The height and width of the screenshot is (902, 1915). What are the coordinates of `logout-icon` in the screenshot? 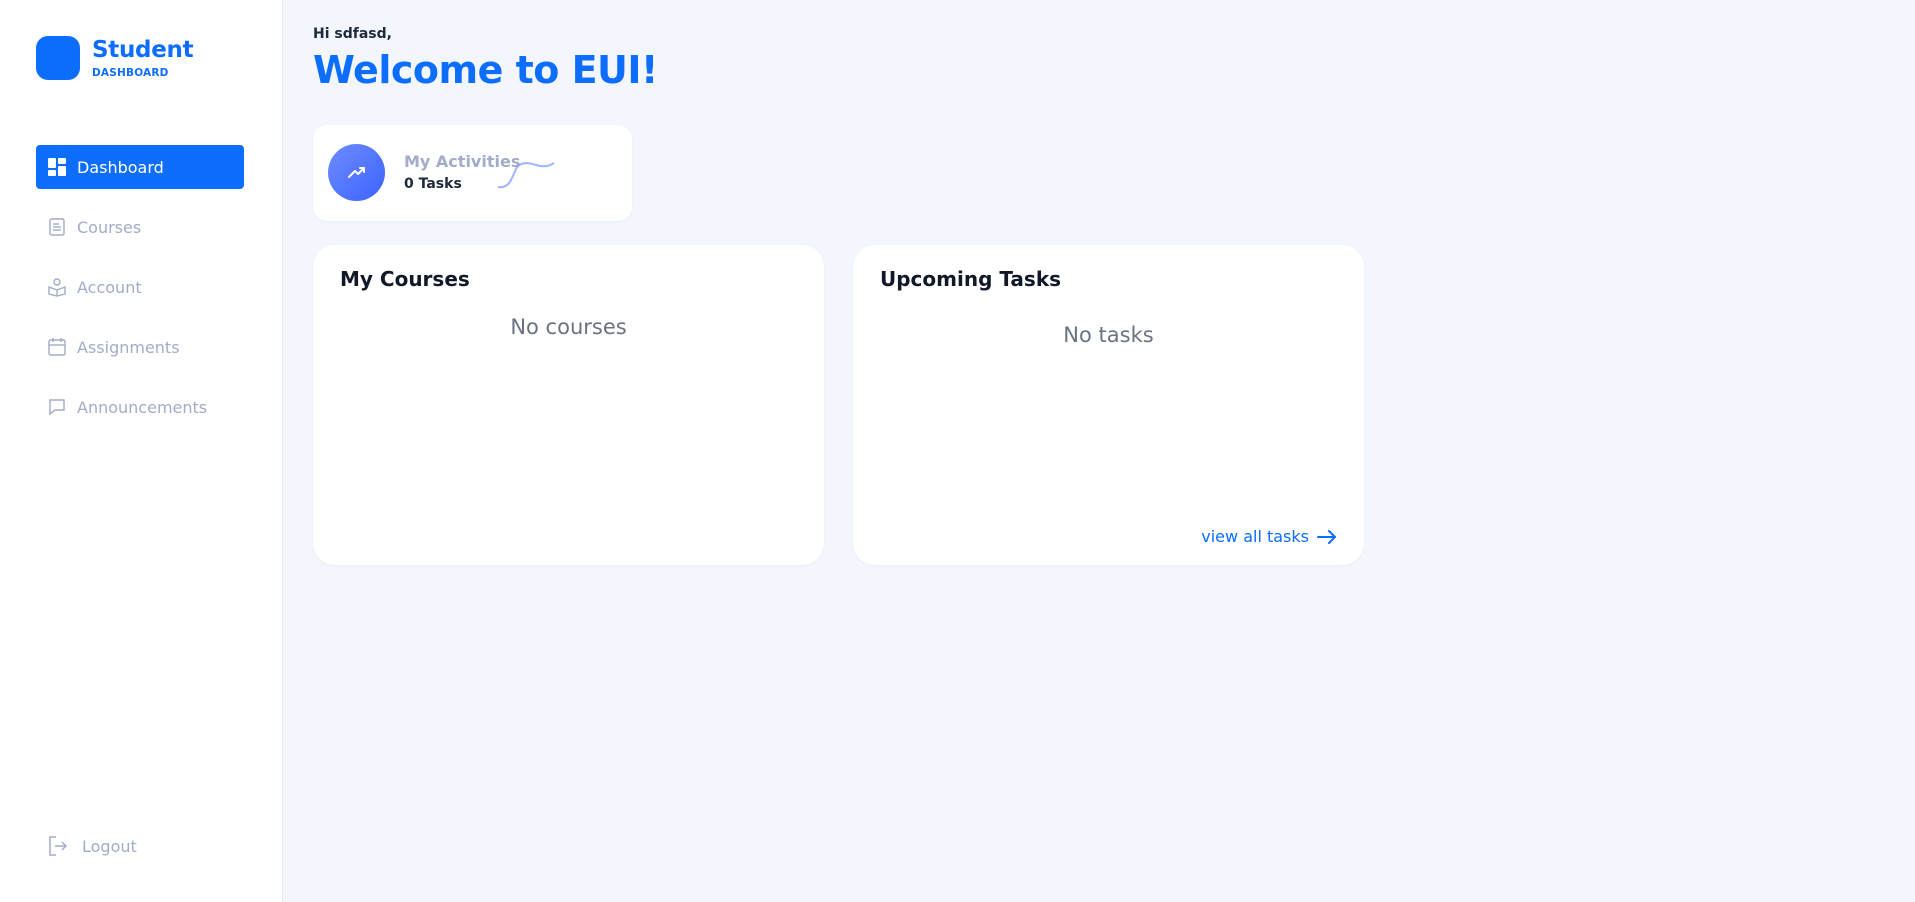 It's located at (58, 846).